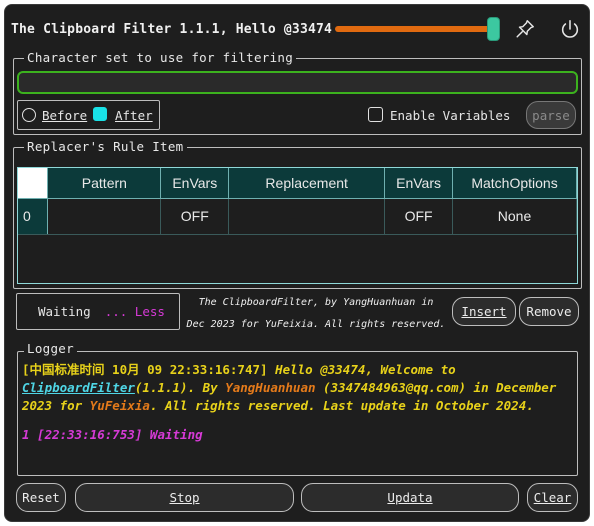 The width and height of the screenshot is (594, 526). I want to click on before-radio, so click(29, 115).